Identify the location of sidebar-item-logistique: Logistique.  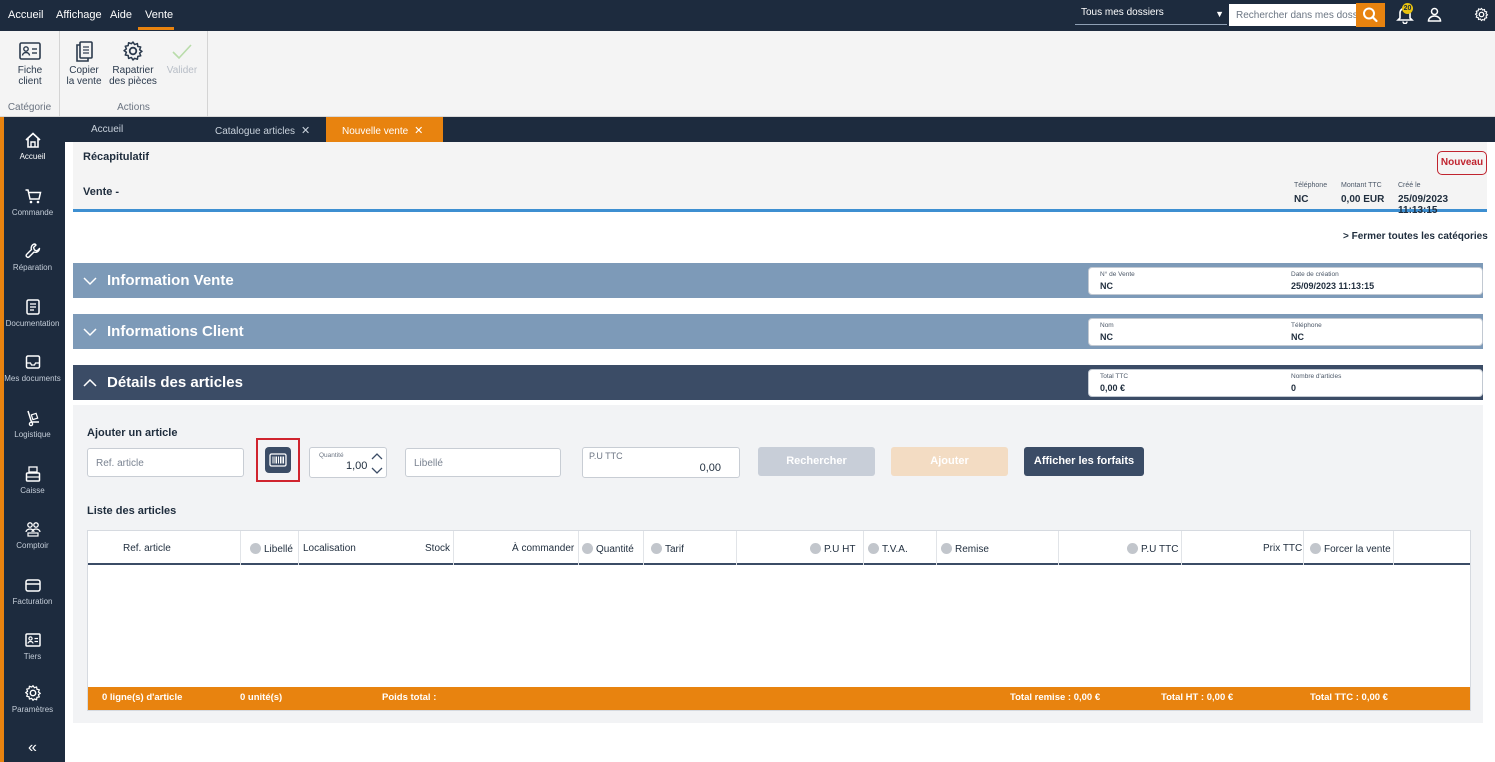
(32, 424).